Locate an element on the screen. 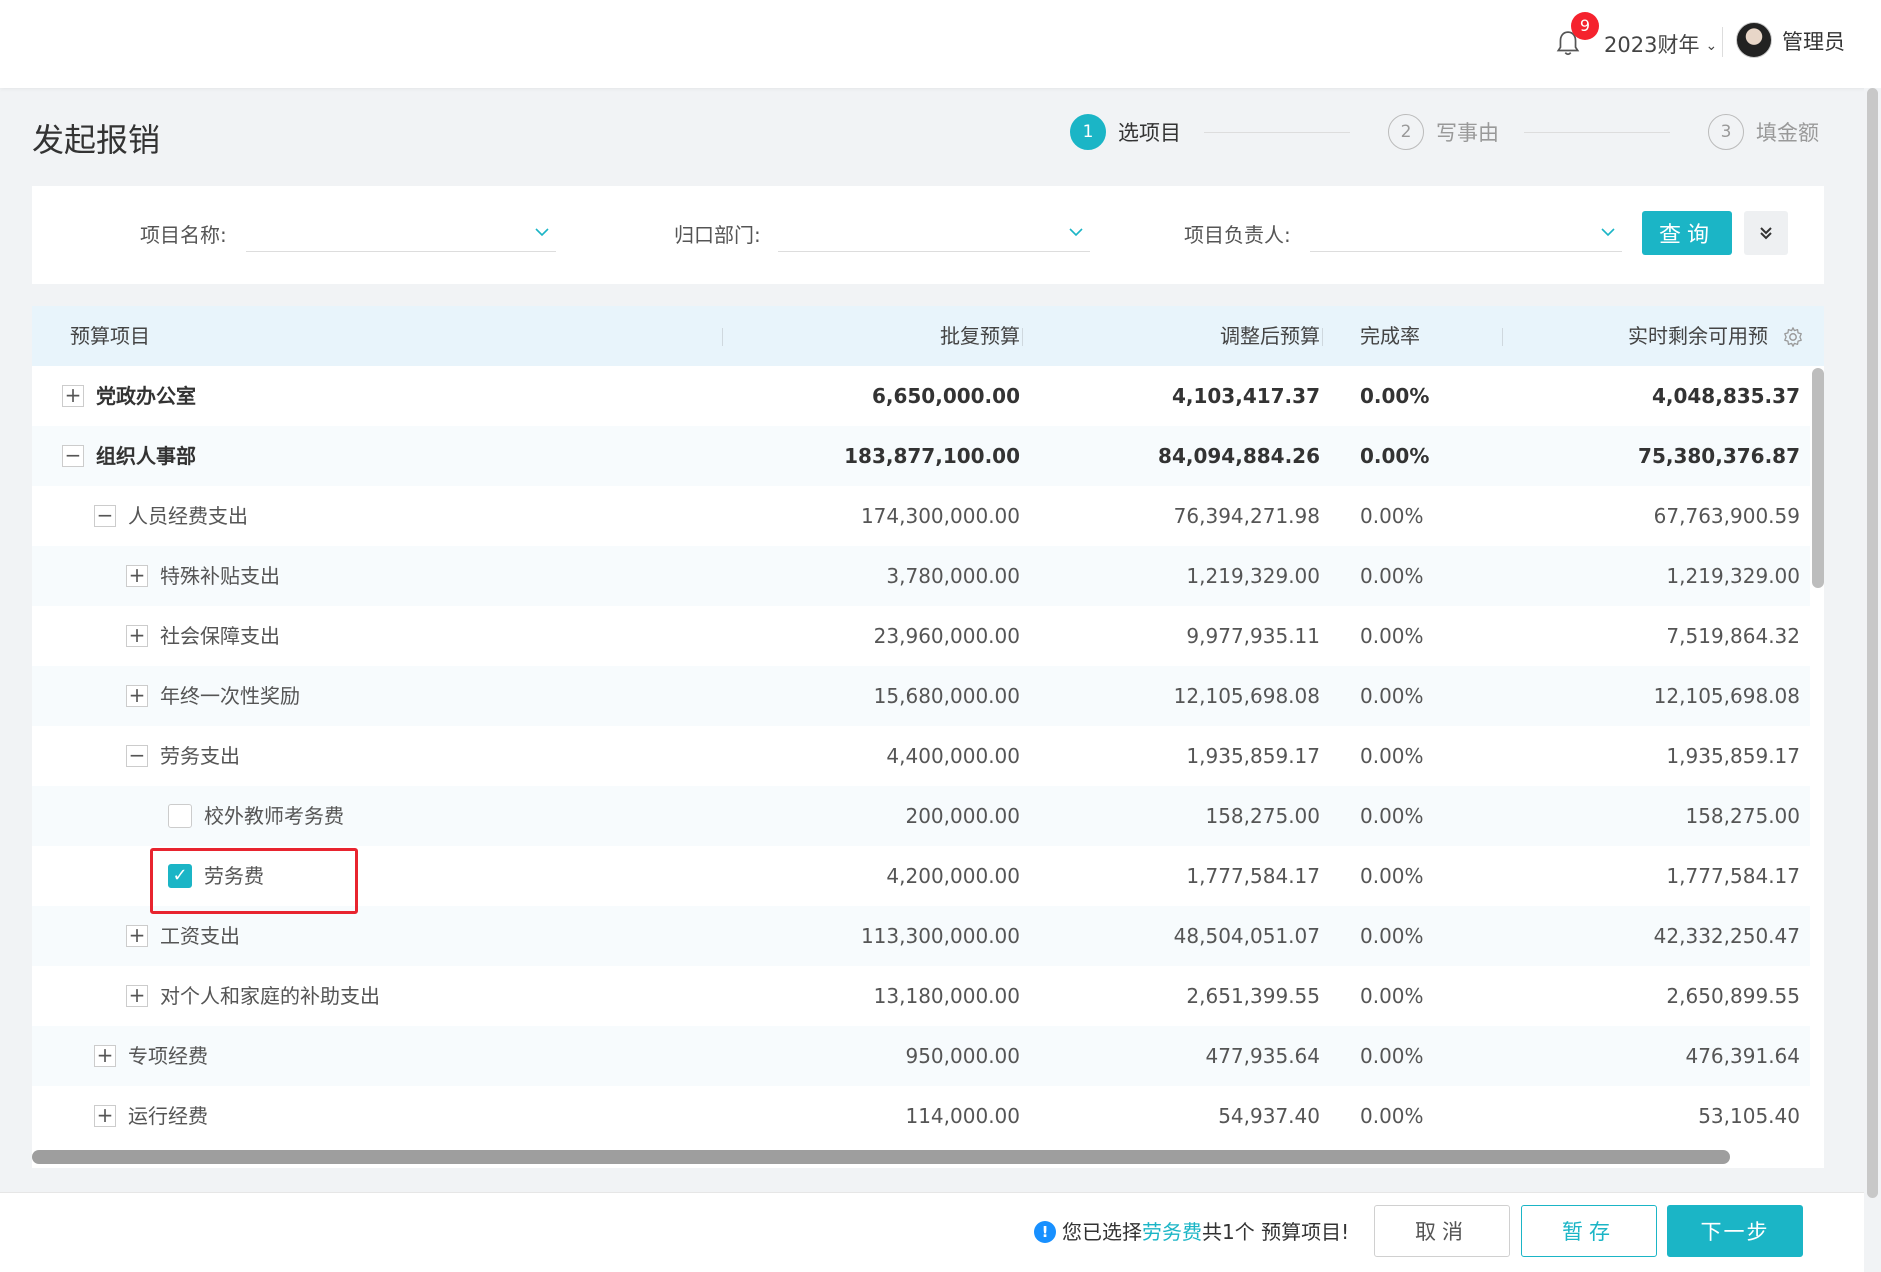 Image resolution: width=1881 pixels, height=1272 pixels. row-approved-budget: 23,960,000.00 is located at coordinates (946, 636).